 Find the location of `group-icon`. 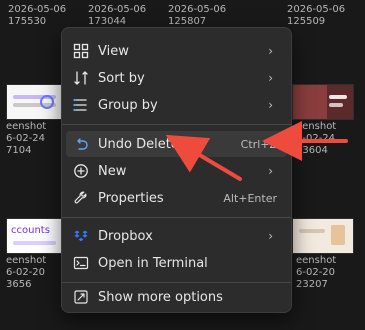

group-icon is located at coordinates (81, 105).